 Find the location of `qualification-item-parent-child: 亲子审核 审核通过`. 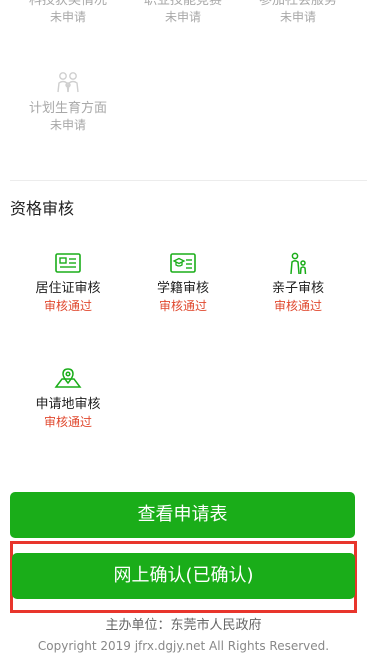

qualification-item-parent-child: 亲子审核 审核通过 is located at coordinates (298, 283).